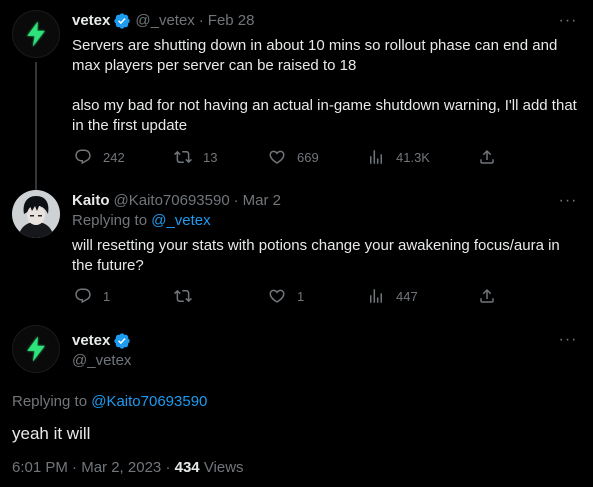  I want to click on retweet-button, so click(188, 296).